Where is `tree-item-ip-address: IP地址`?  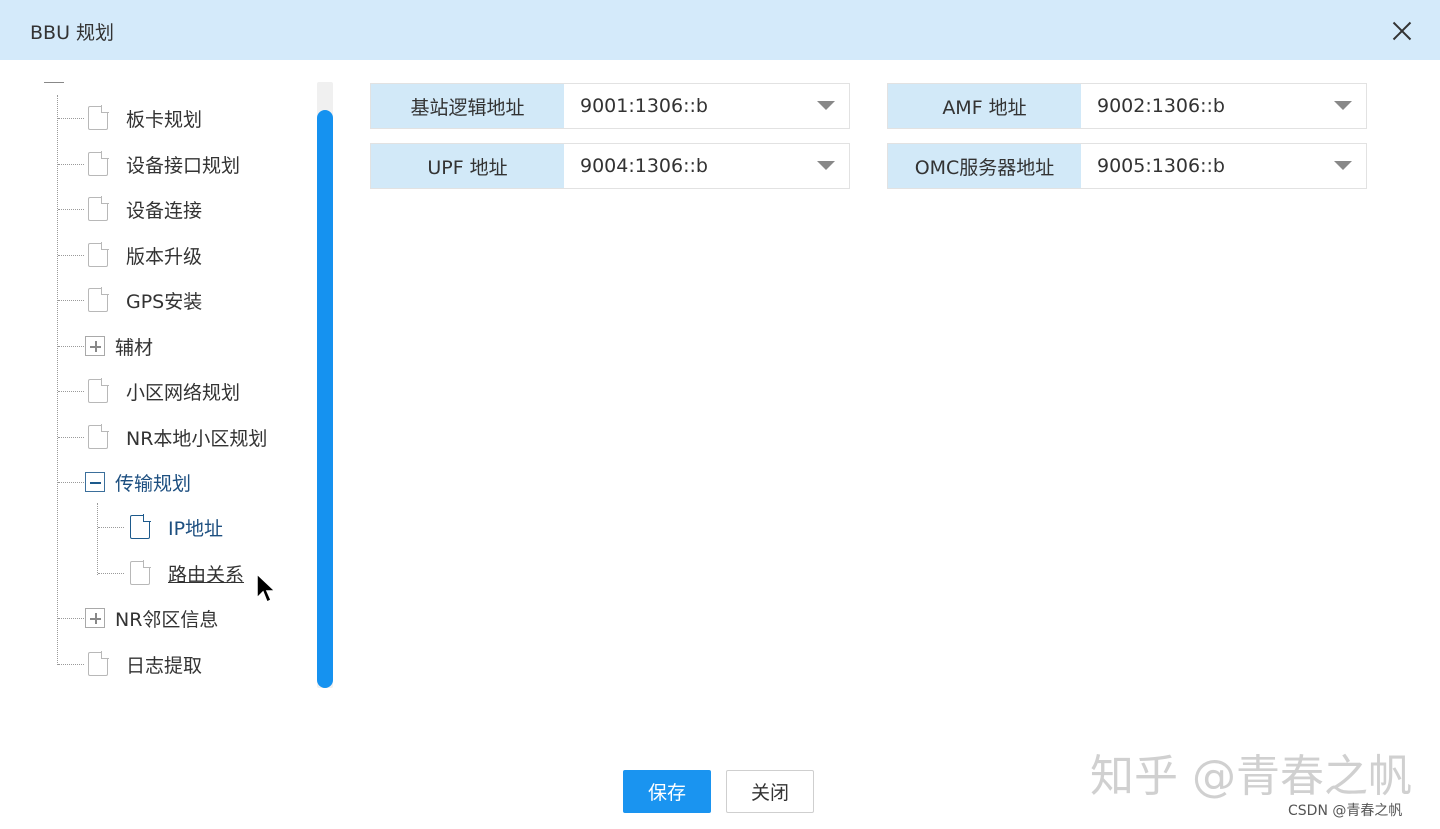
tree-item-ip-address: IP地址 is located at coordinates (176, 527).